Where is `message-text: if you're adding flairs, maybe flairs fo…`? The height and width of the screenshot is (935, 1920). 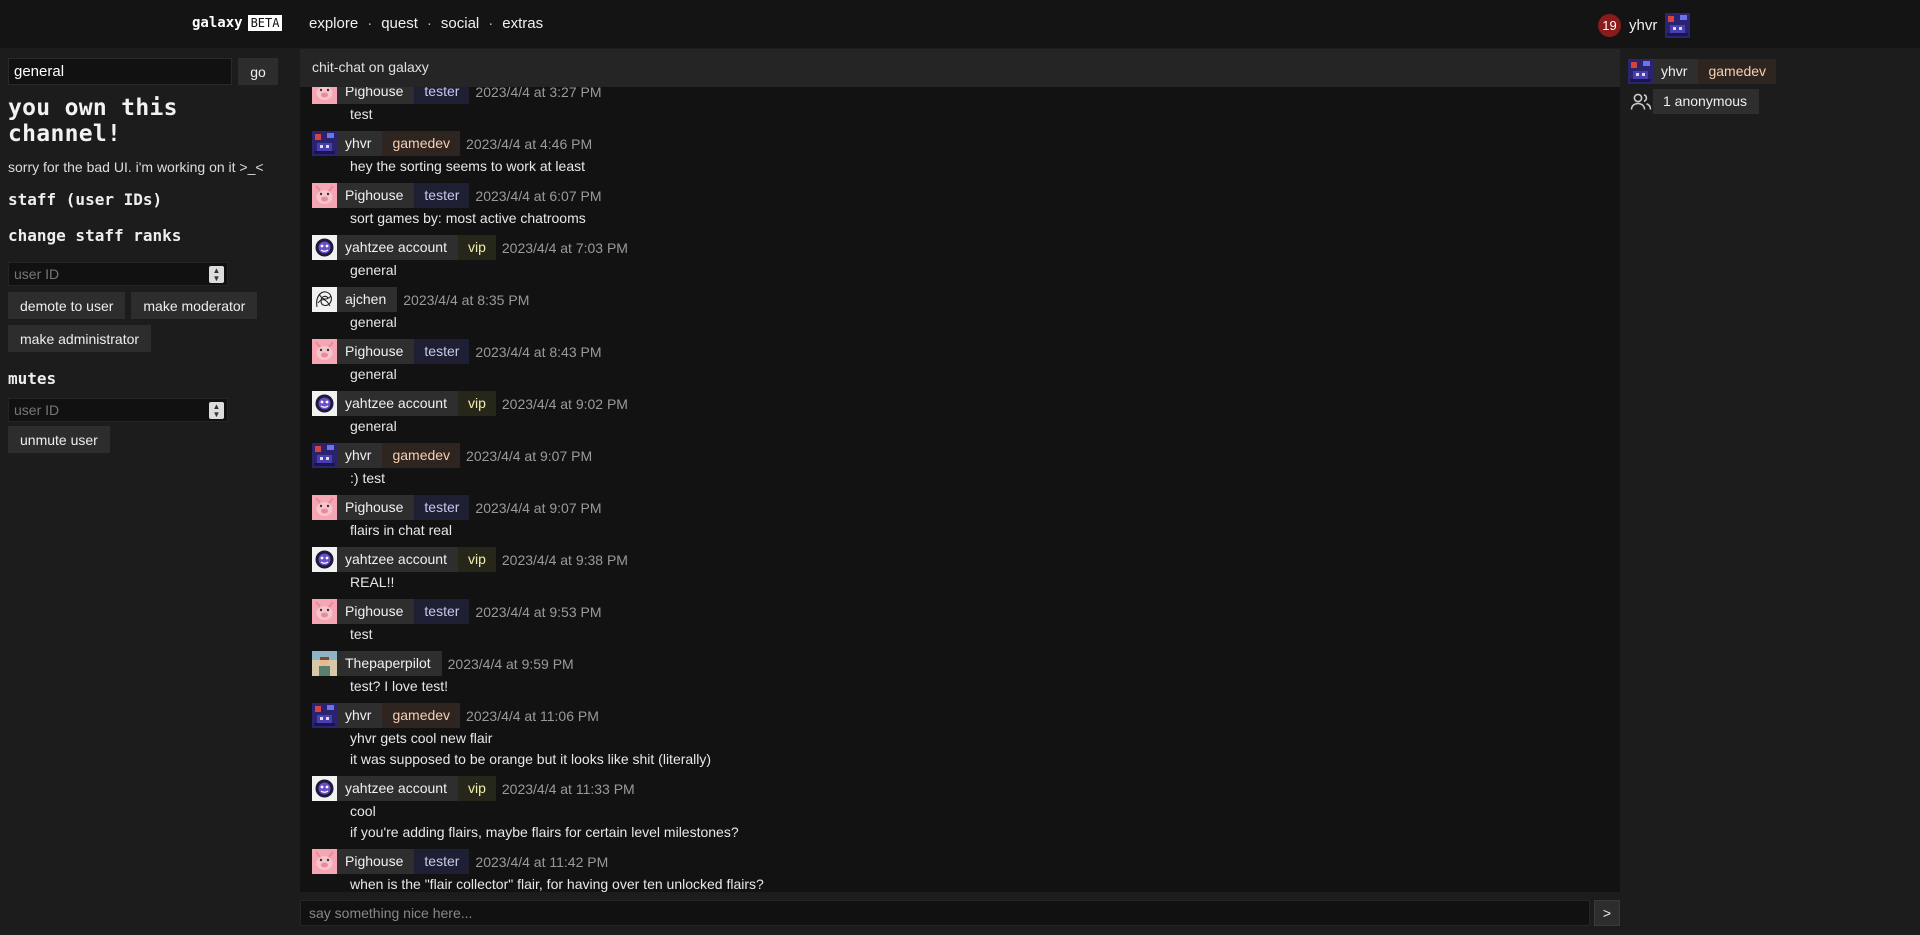 message-text: if you're adding flairs, maybe flairs fo… is located at coordinates (544, 832).